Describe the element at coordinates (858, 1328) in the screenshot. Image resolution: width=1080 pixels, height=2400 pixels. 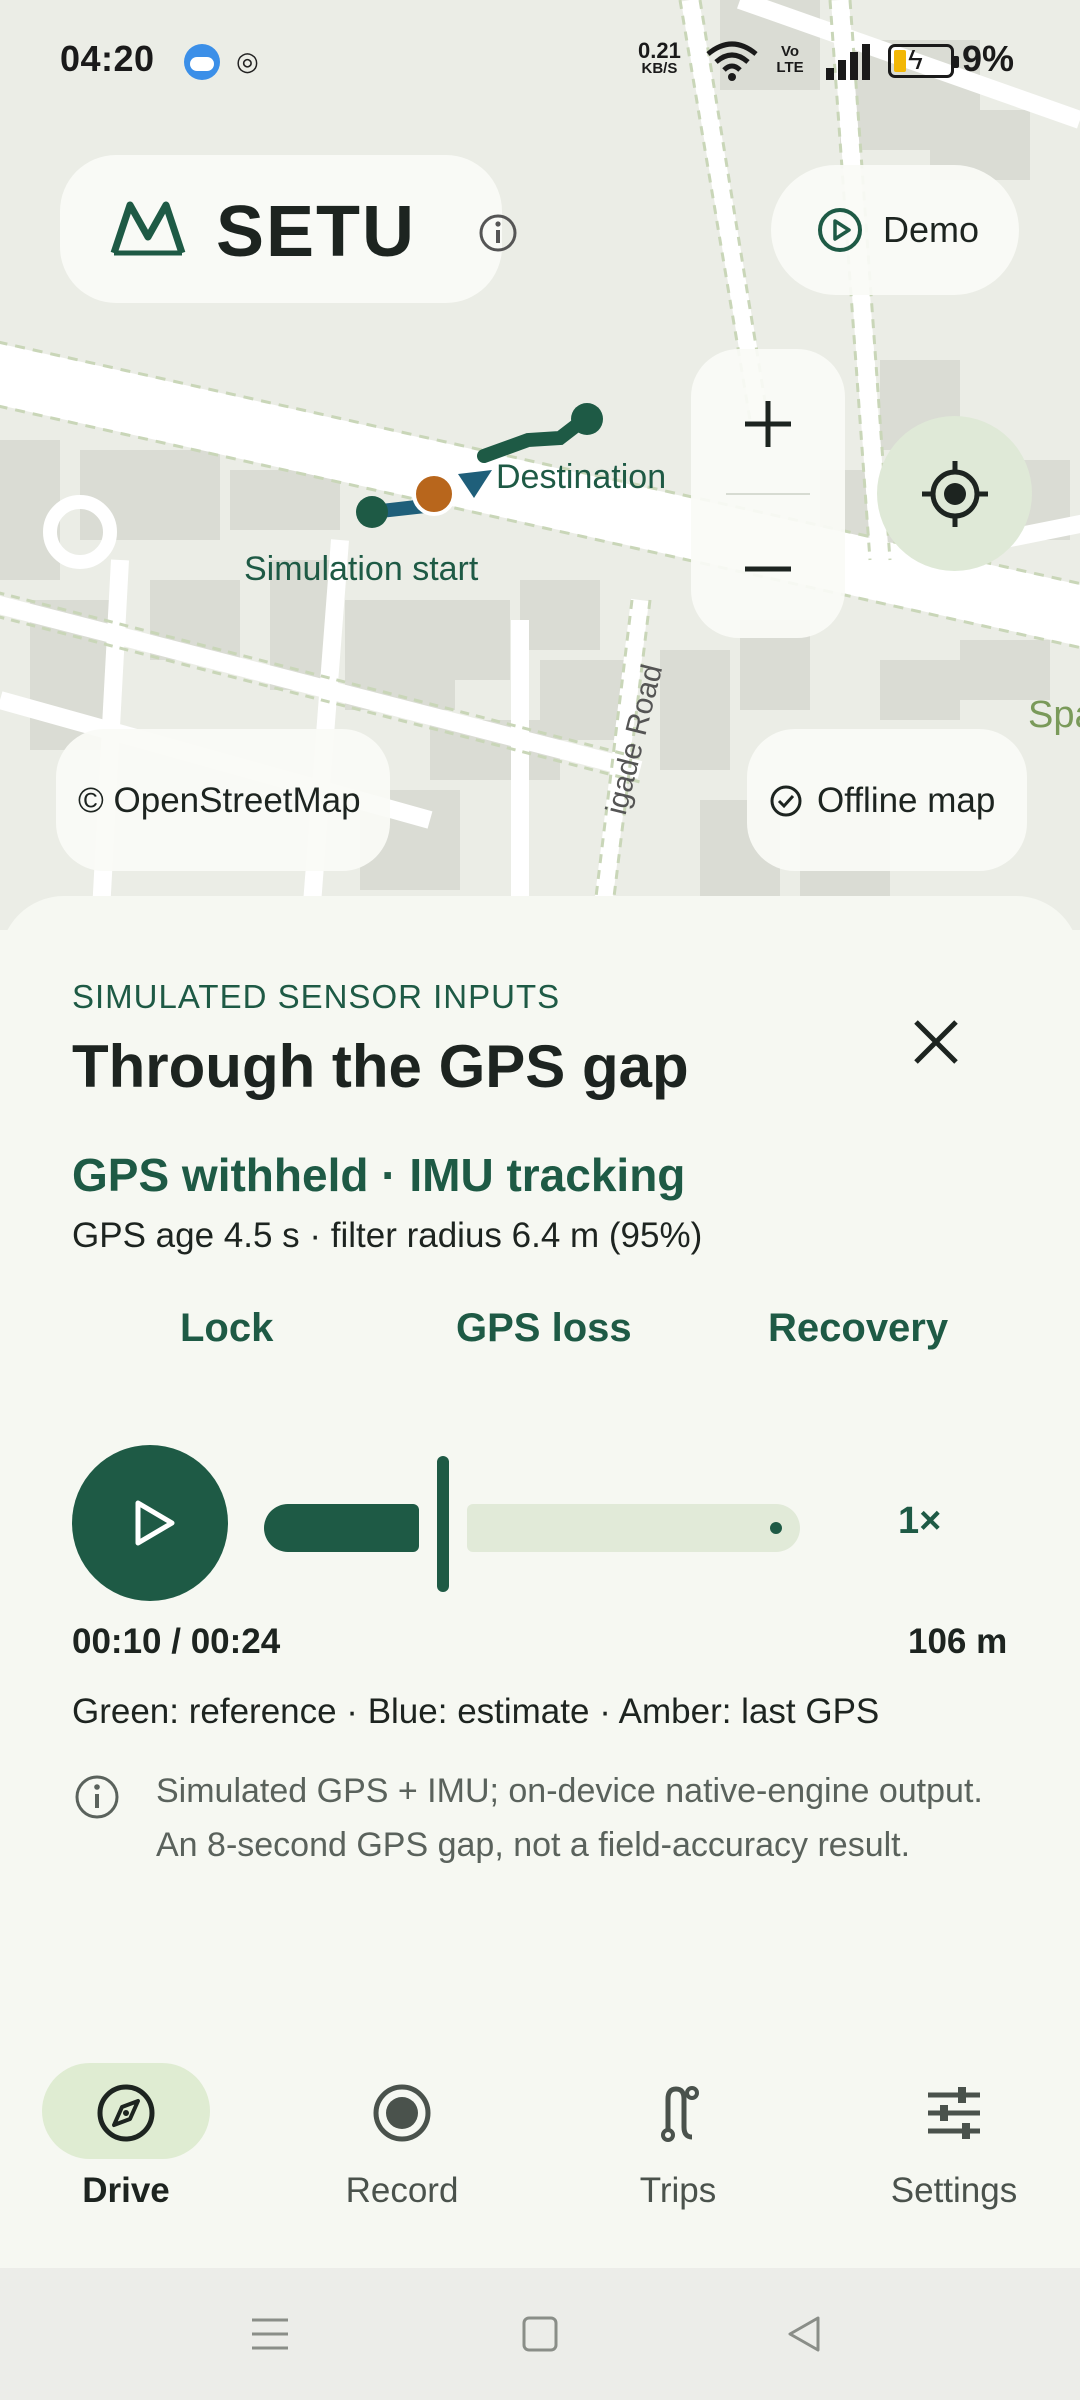
I see `phase-recovery-button: Recovery` at that location.